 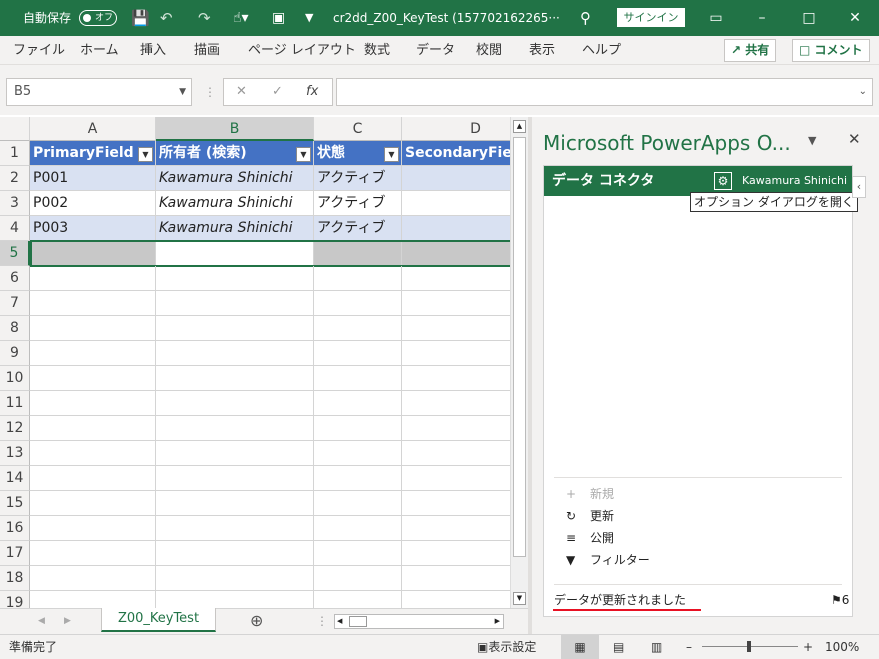 What do you see at coordinates (182, 92) in the screenshot?
I see `chevron-down-icon: ▼` at bounding box center [182, 92].